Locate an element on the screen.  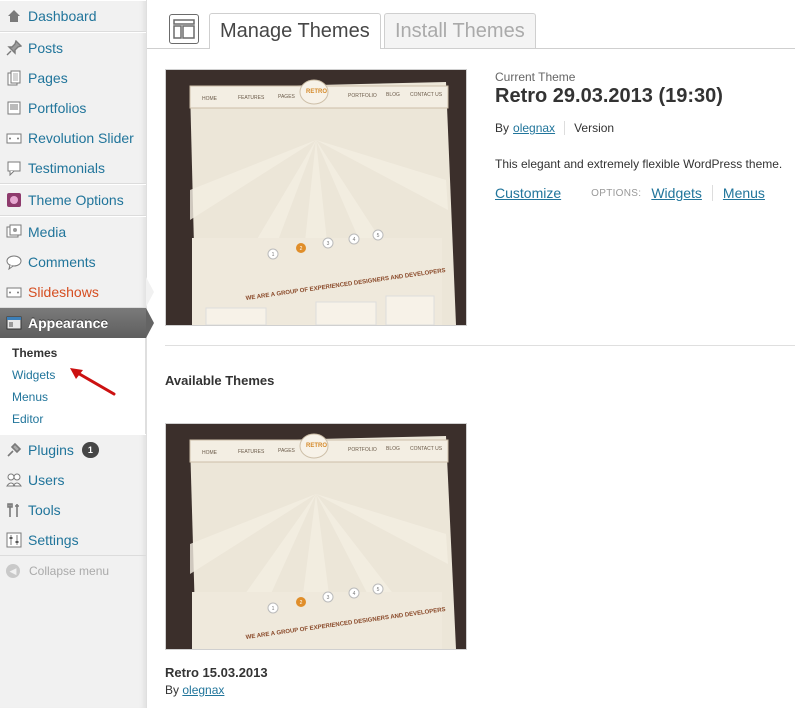
tab-install-themes: Install Themes is located at coordinates (460, 30).